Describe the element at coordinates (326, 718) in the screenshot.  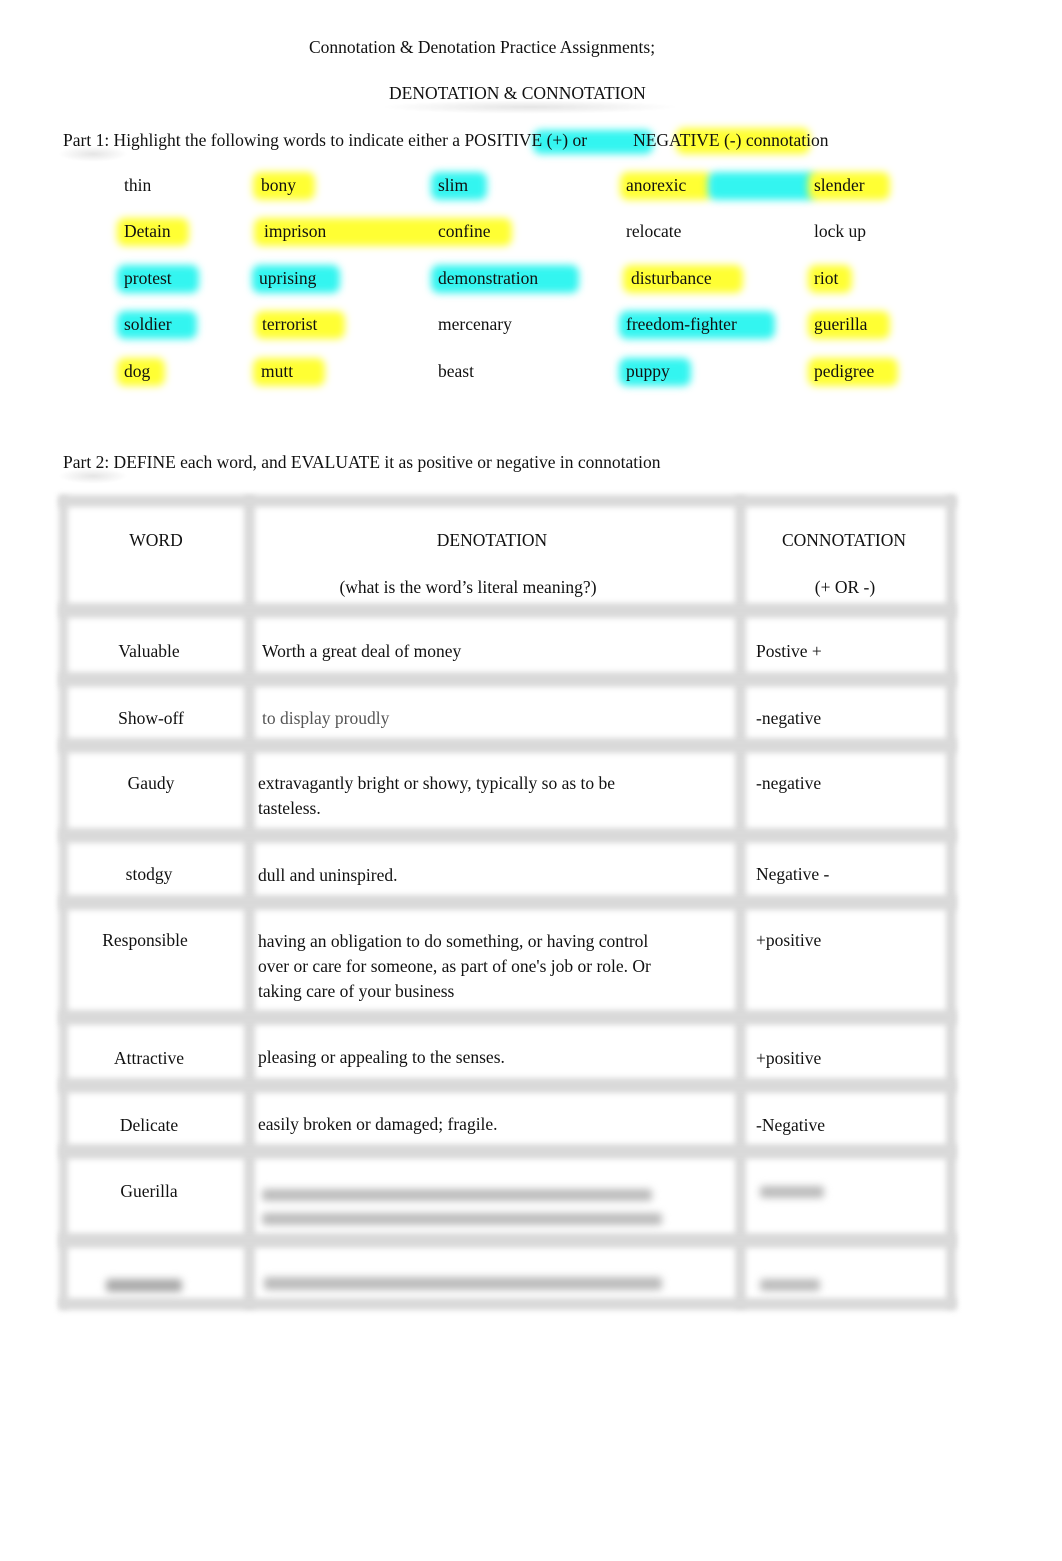
I see `row-denotation: to display proudly` at that location.